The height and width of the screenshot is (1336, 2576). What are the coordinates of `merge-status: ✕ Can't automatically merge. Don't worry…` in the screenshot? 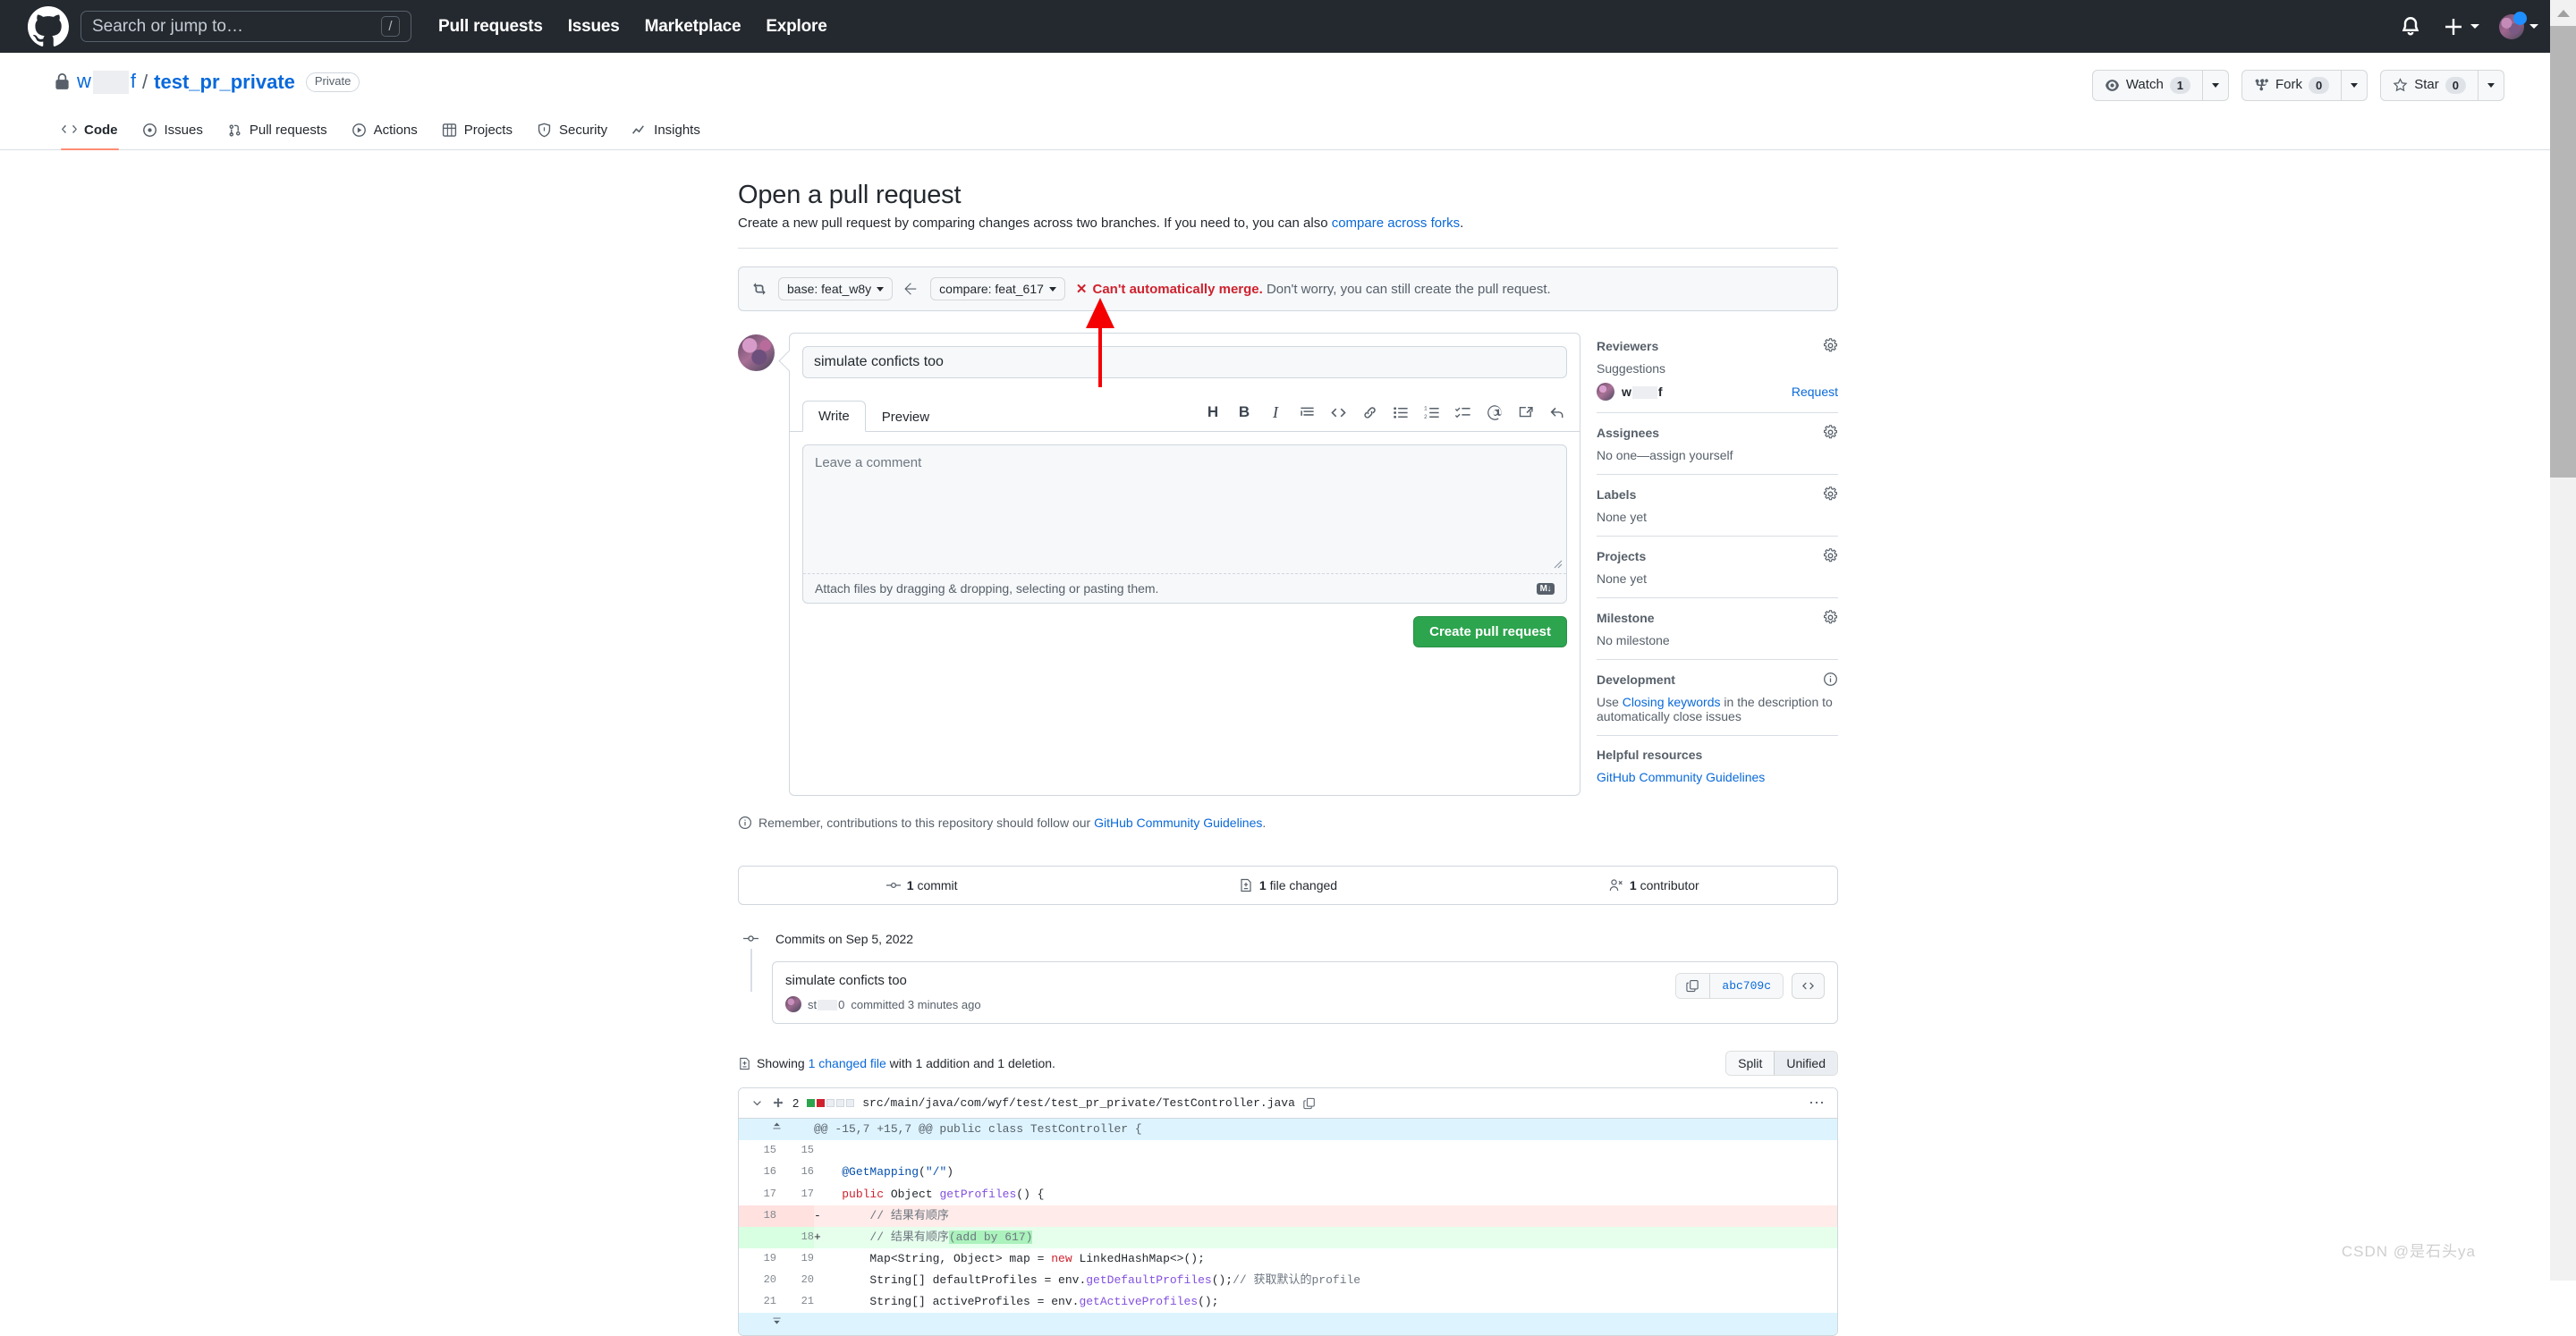 It's located at (1313, 290).